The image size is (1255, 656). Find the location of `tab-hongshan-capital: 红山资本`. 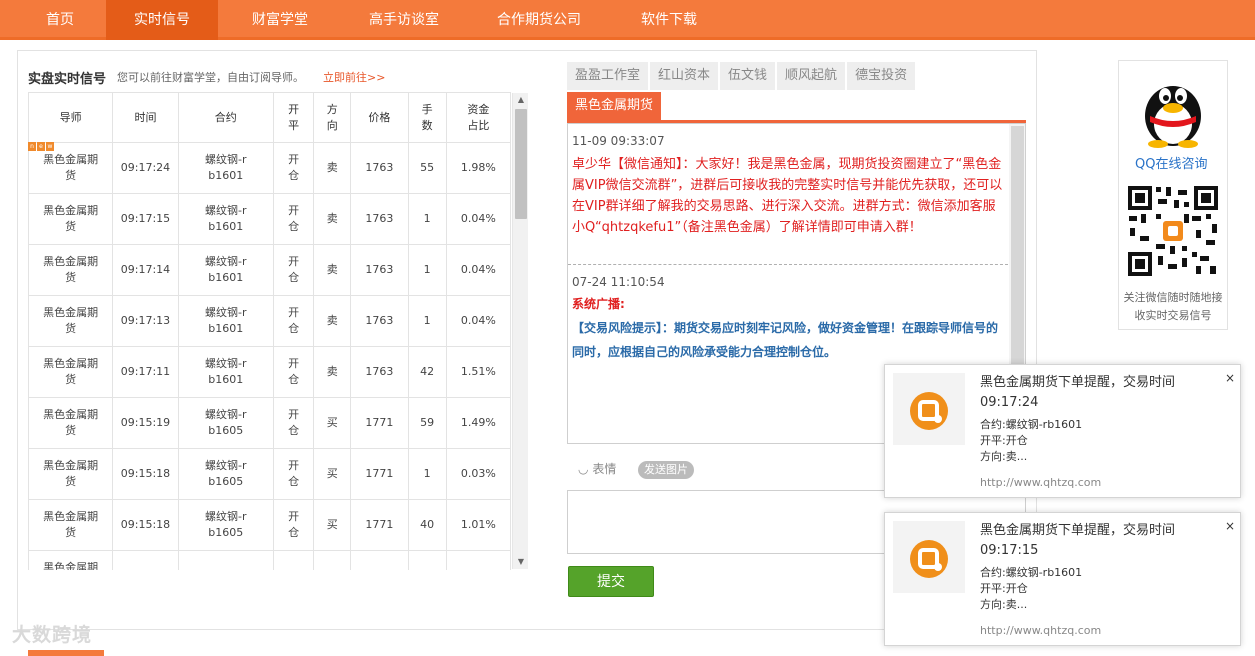

tab-hongshan-capital: 红山资本 is located at coordinates (684, 76).